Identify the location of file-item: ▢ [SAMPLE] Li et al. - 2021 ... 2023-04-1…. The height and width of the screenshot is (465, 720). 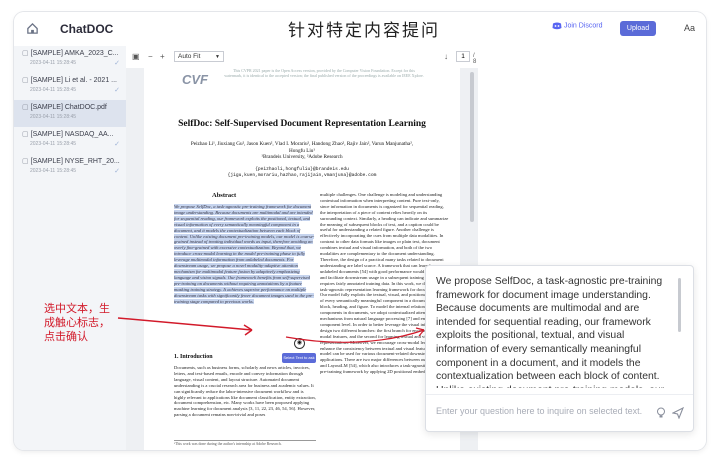
(70, 86).